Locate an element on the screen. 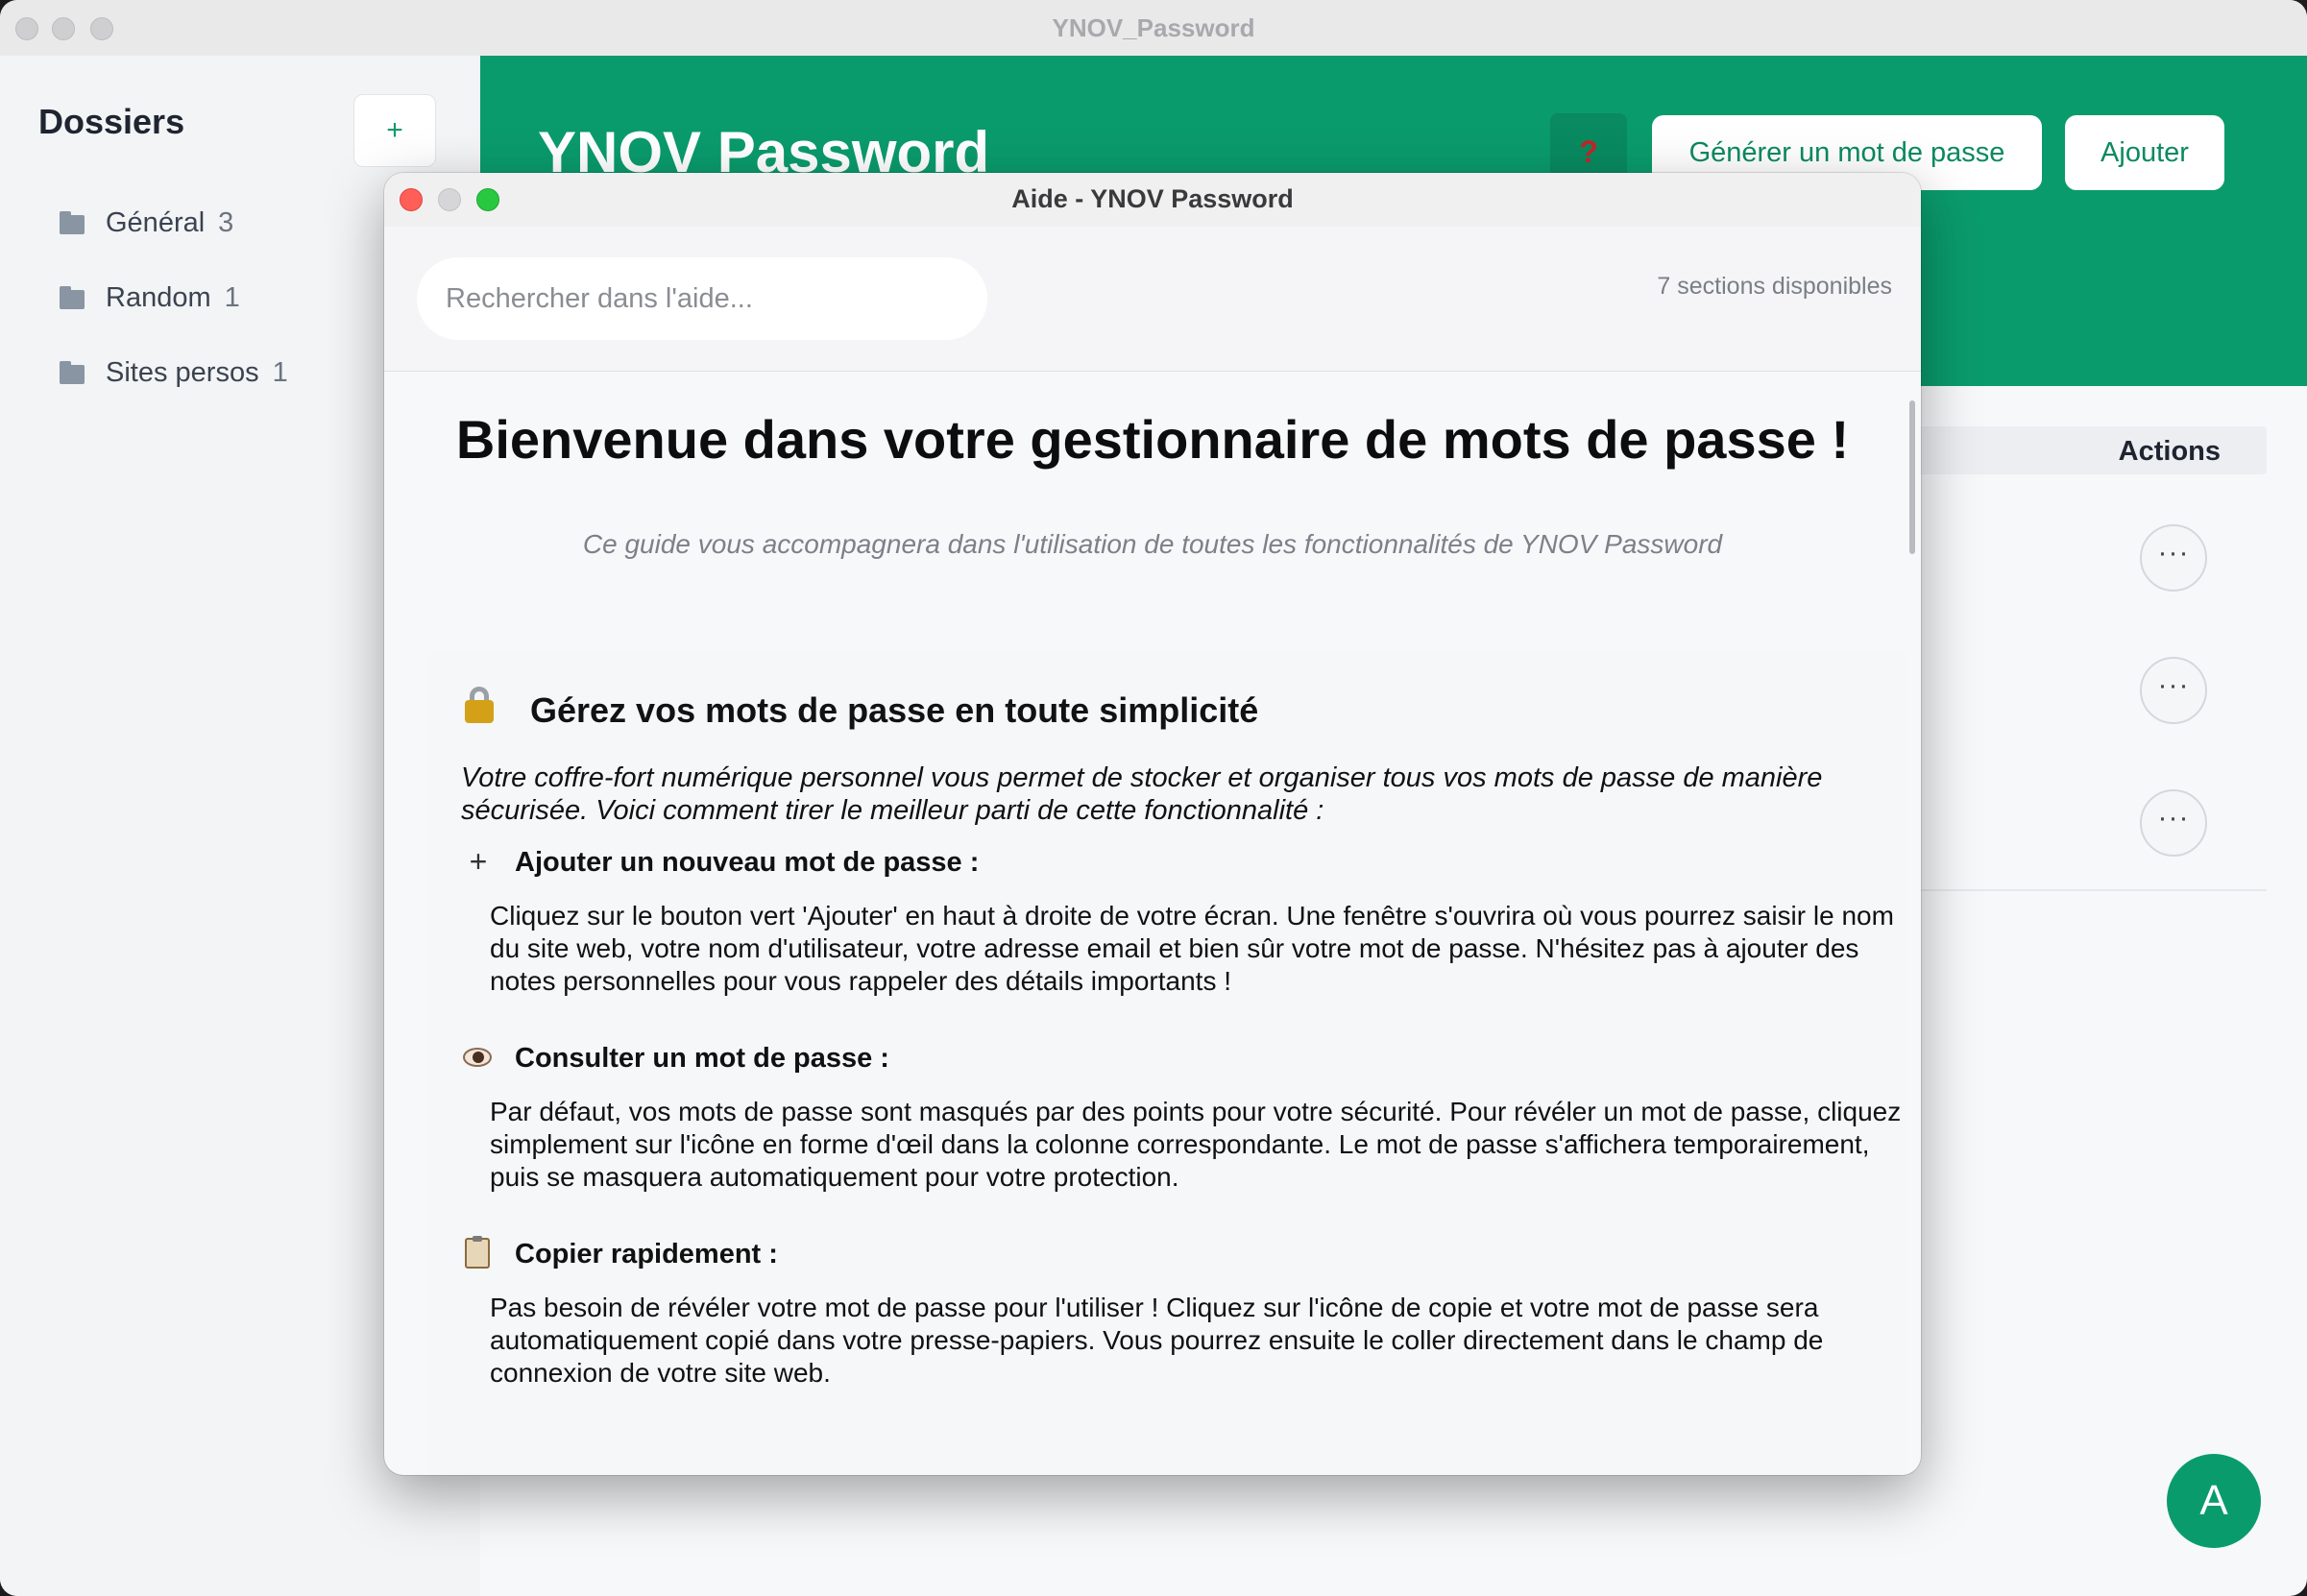 Image resolution: width=2307 pixels, height=1596 pixels. folder-name: Sites persos is located at coordinates (182, 372).